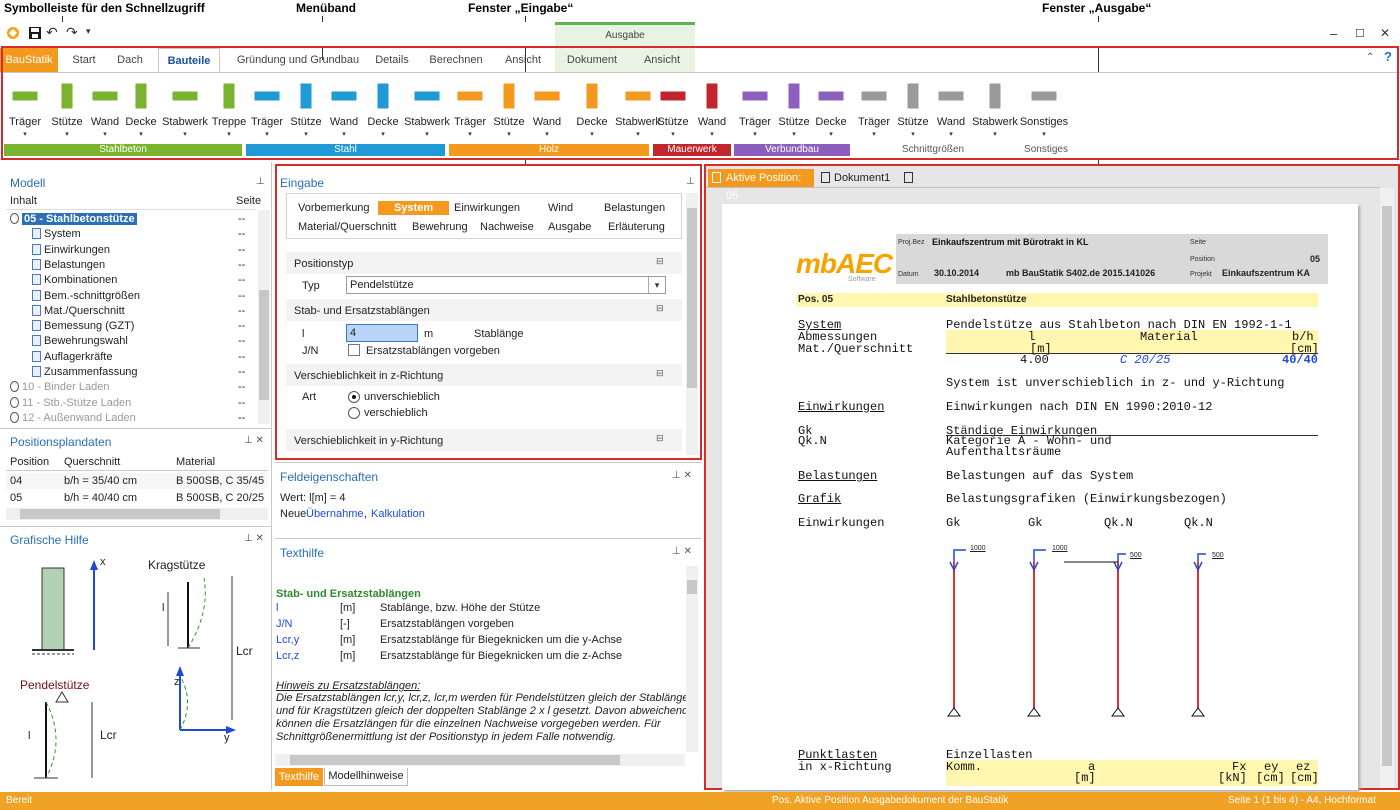 The width and height of the screenshot is (1400, 810). I want to click on texthilfe-scroll-thumb, so click(692, 587).